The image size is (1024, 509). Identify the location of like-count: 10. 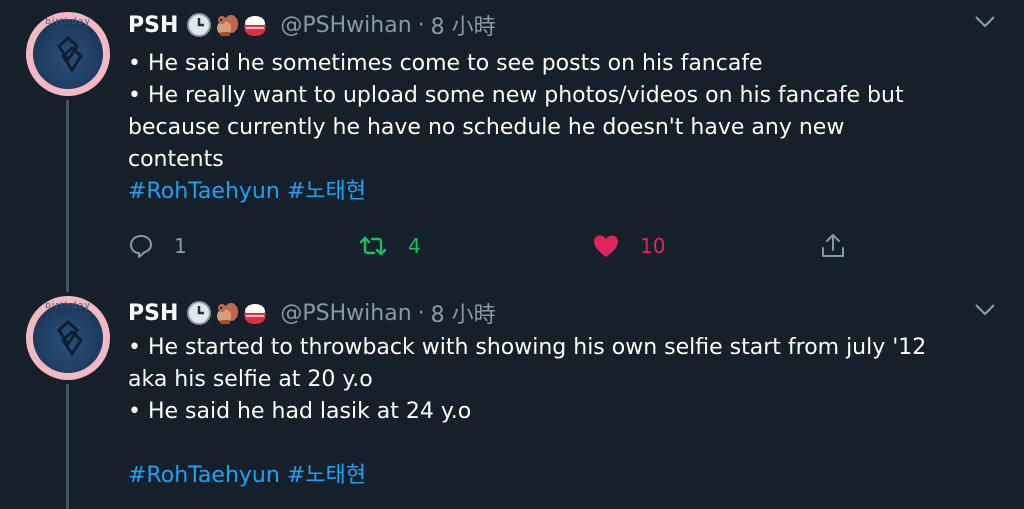
(653, 246).